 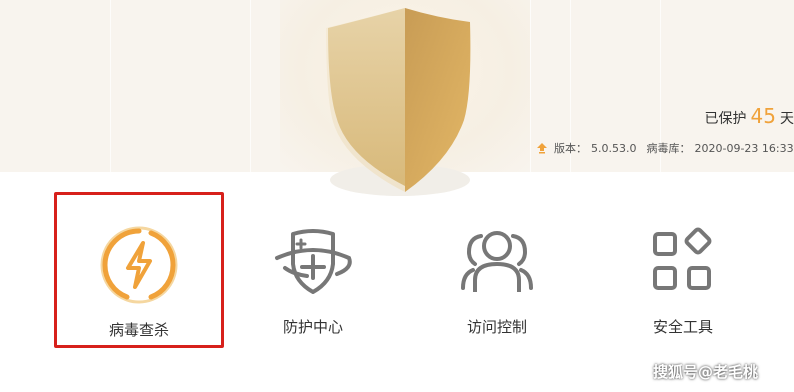 What do you see at coordinates (542, 149) in the screenshot?
I see `upgrade-arrow-icon` at bounding box center [542, 149].